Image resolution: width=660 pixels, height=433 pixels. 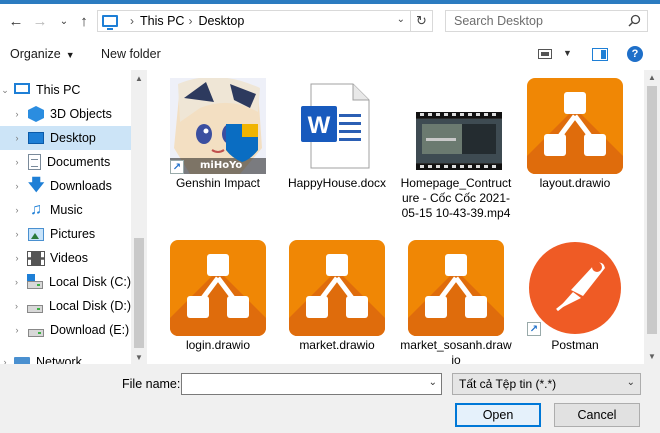 What do you see at coordinates (545, 54) in the screenshot?
I see `change-view-icon` at bounding box center [545, 54].